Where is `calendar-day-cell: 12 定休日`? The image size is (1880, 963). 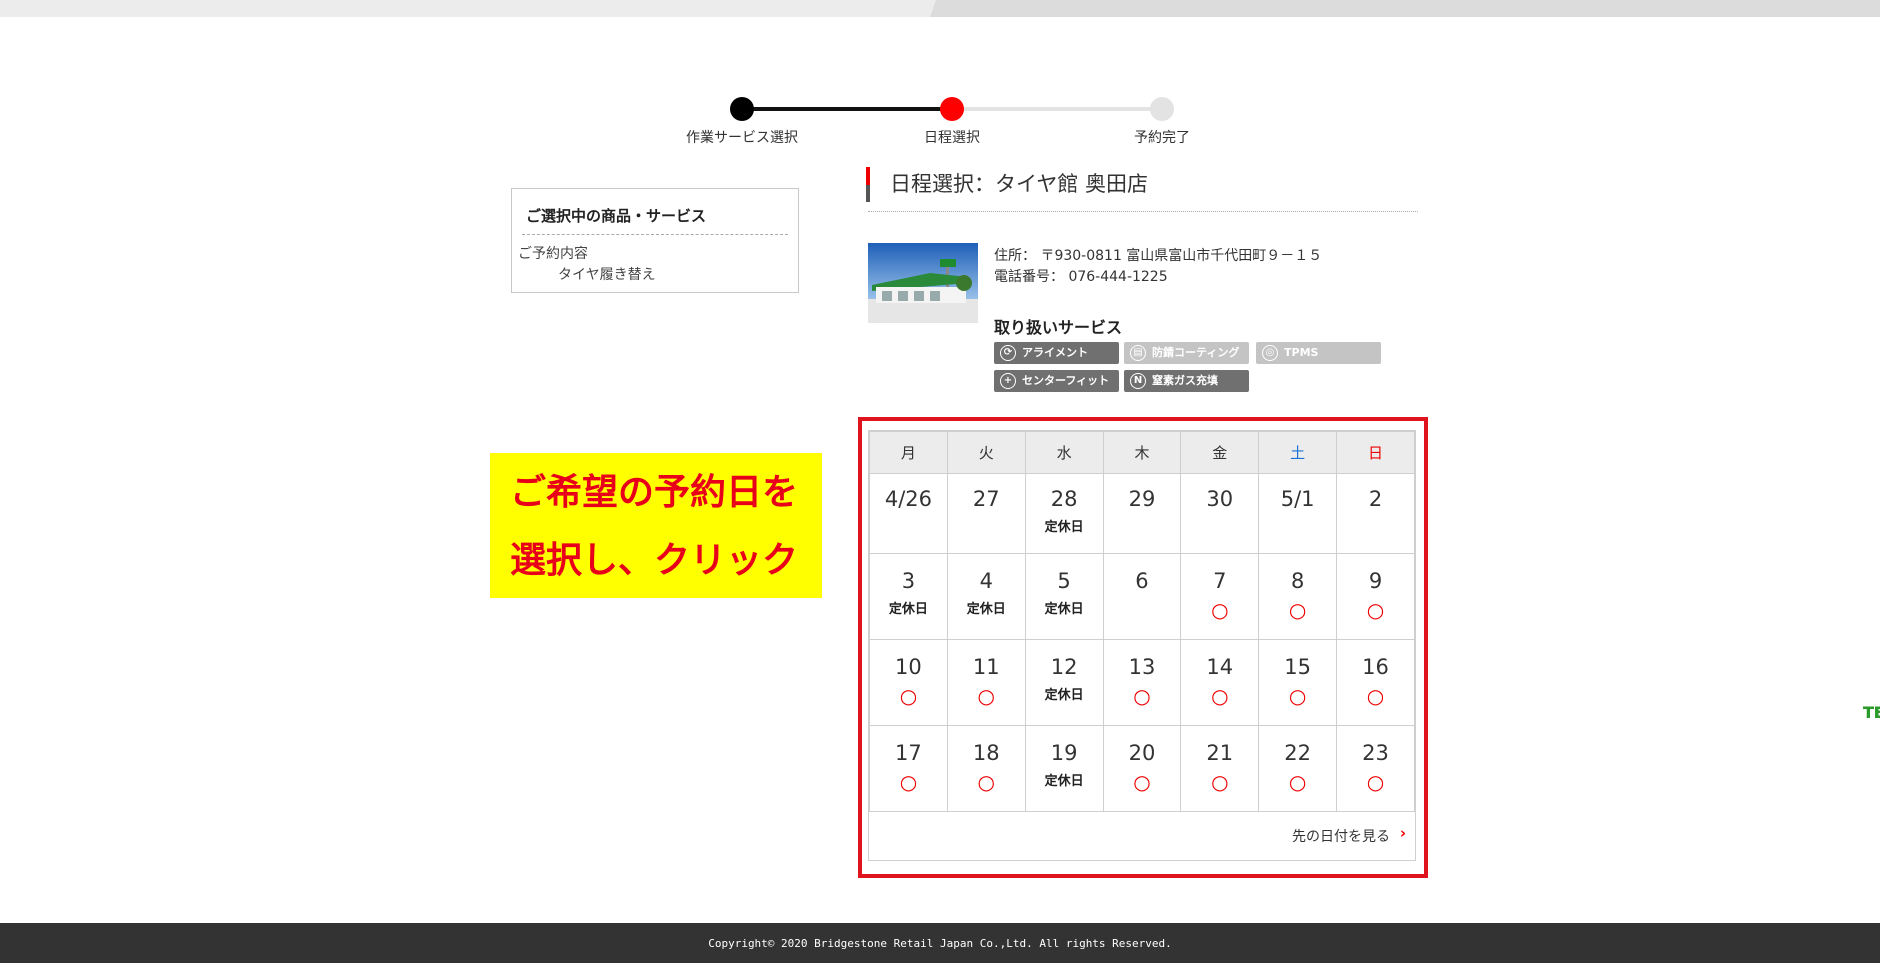
calendar-day-cell: 12 定休日 is located at coordinates (1064, 682).